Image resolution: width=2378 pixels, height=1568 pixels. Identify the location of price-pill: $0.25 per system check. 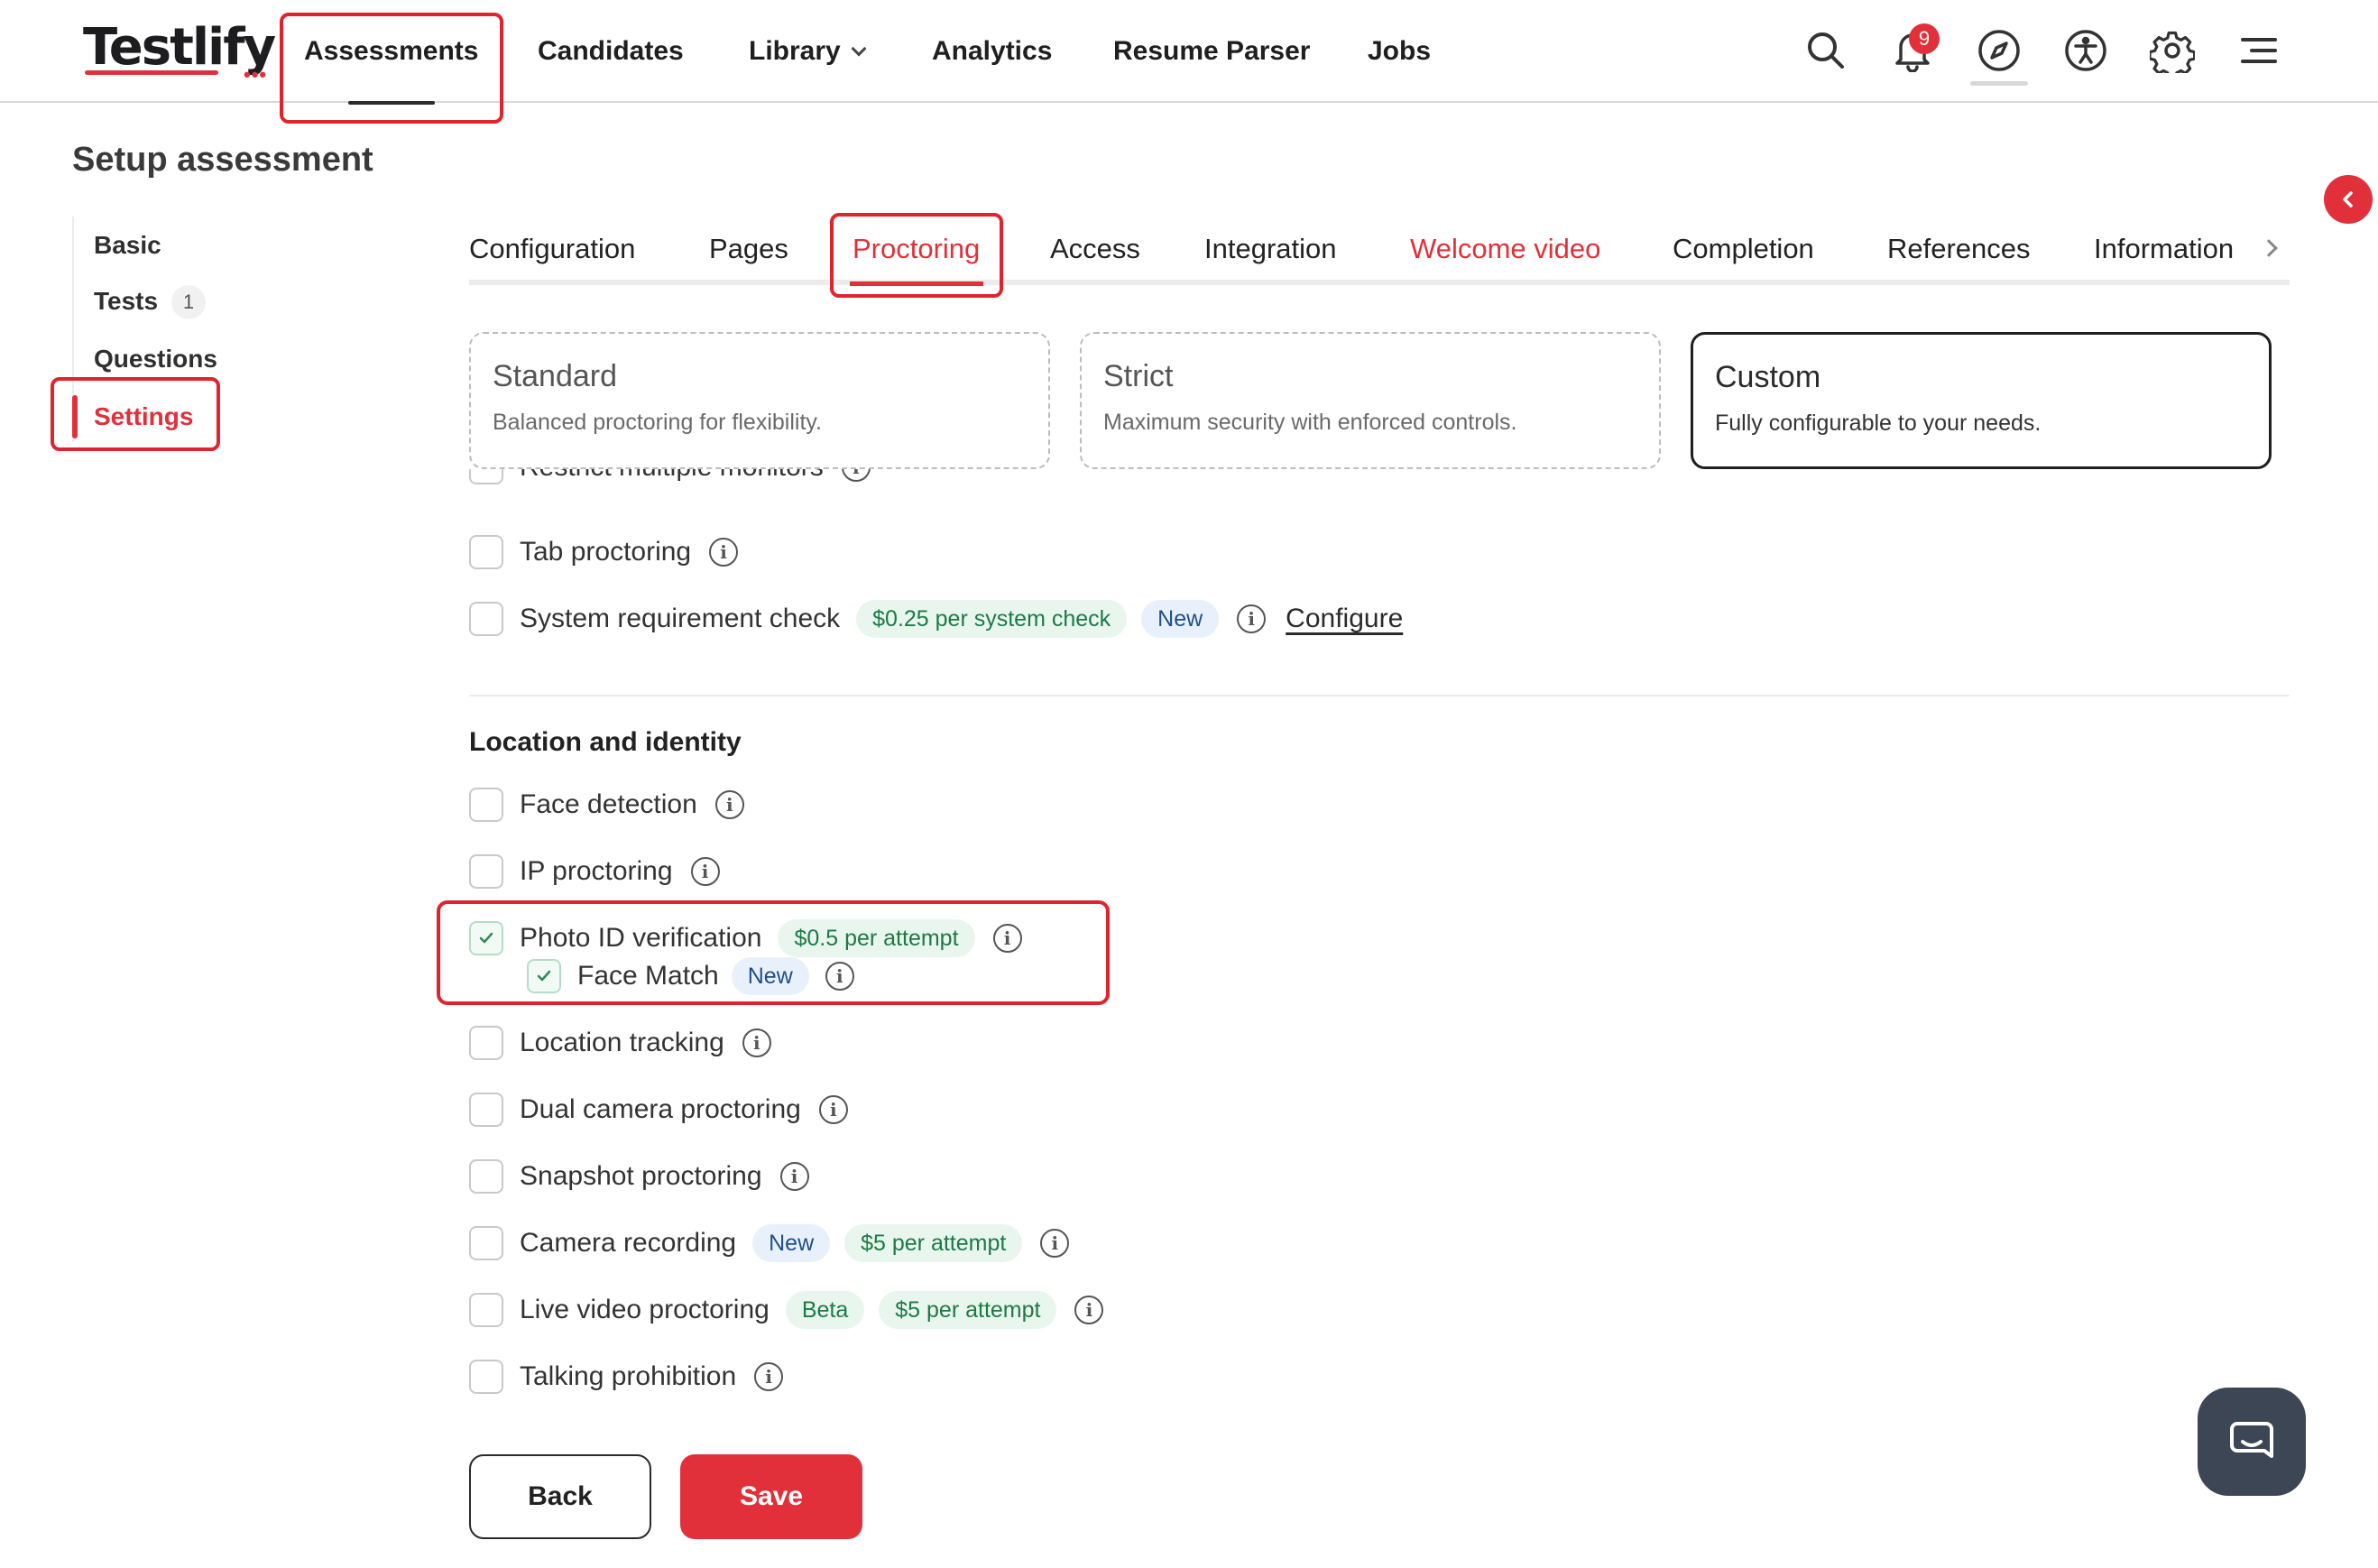
(992, 619).